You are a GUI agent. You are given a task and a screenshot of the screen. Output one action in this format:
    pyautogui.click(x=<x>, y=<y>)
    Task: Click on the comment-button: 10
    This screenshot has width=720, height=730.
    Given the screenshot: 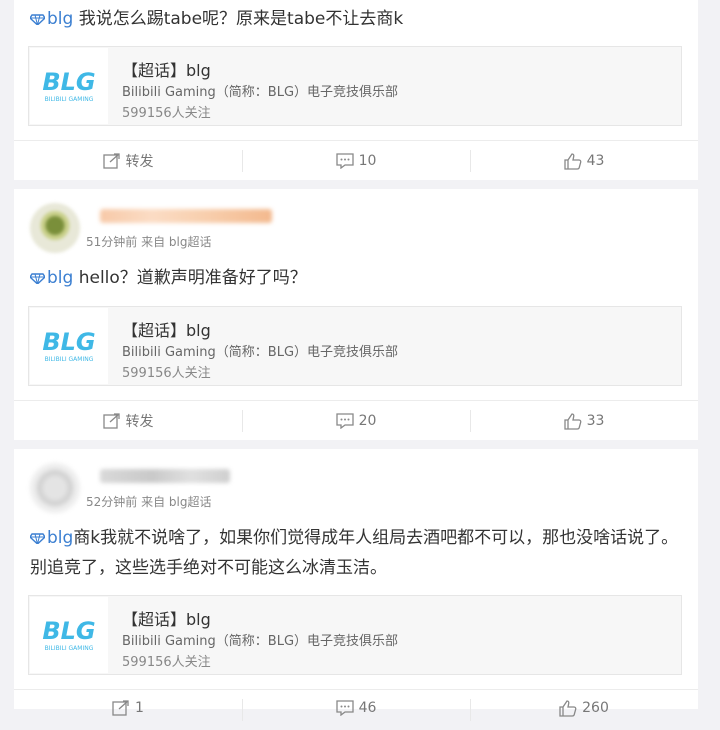 What is the action you would take?
    pyautogui.click(x=356, y=161)
    